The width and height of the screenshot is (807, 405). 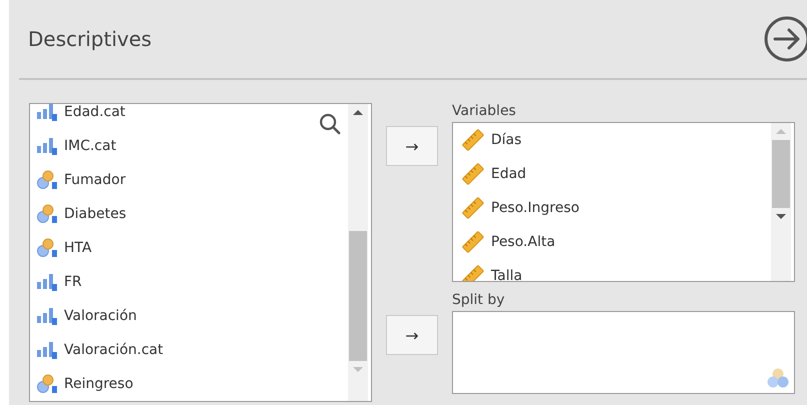 I want to click on variable-item: Días, so click(x=610, y=140).